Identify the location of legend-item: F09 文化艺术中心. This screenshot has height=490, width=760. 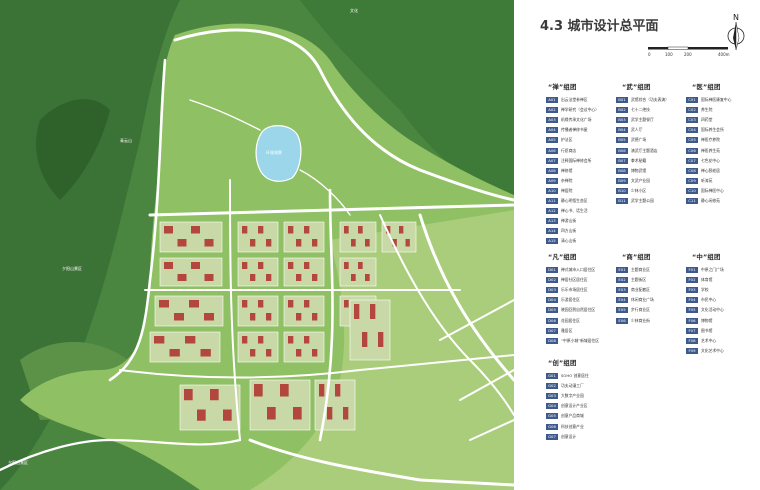
(705, 351).